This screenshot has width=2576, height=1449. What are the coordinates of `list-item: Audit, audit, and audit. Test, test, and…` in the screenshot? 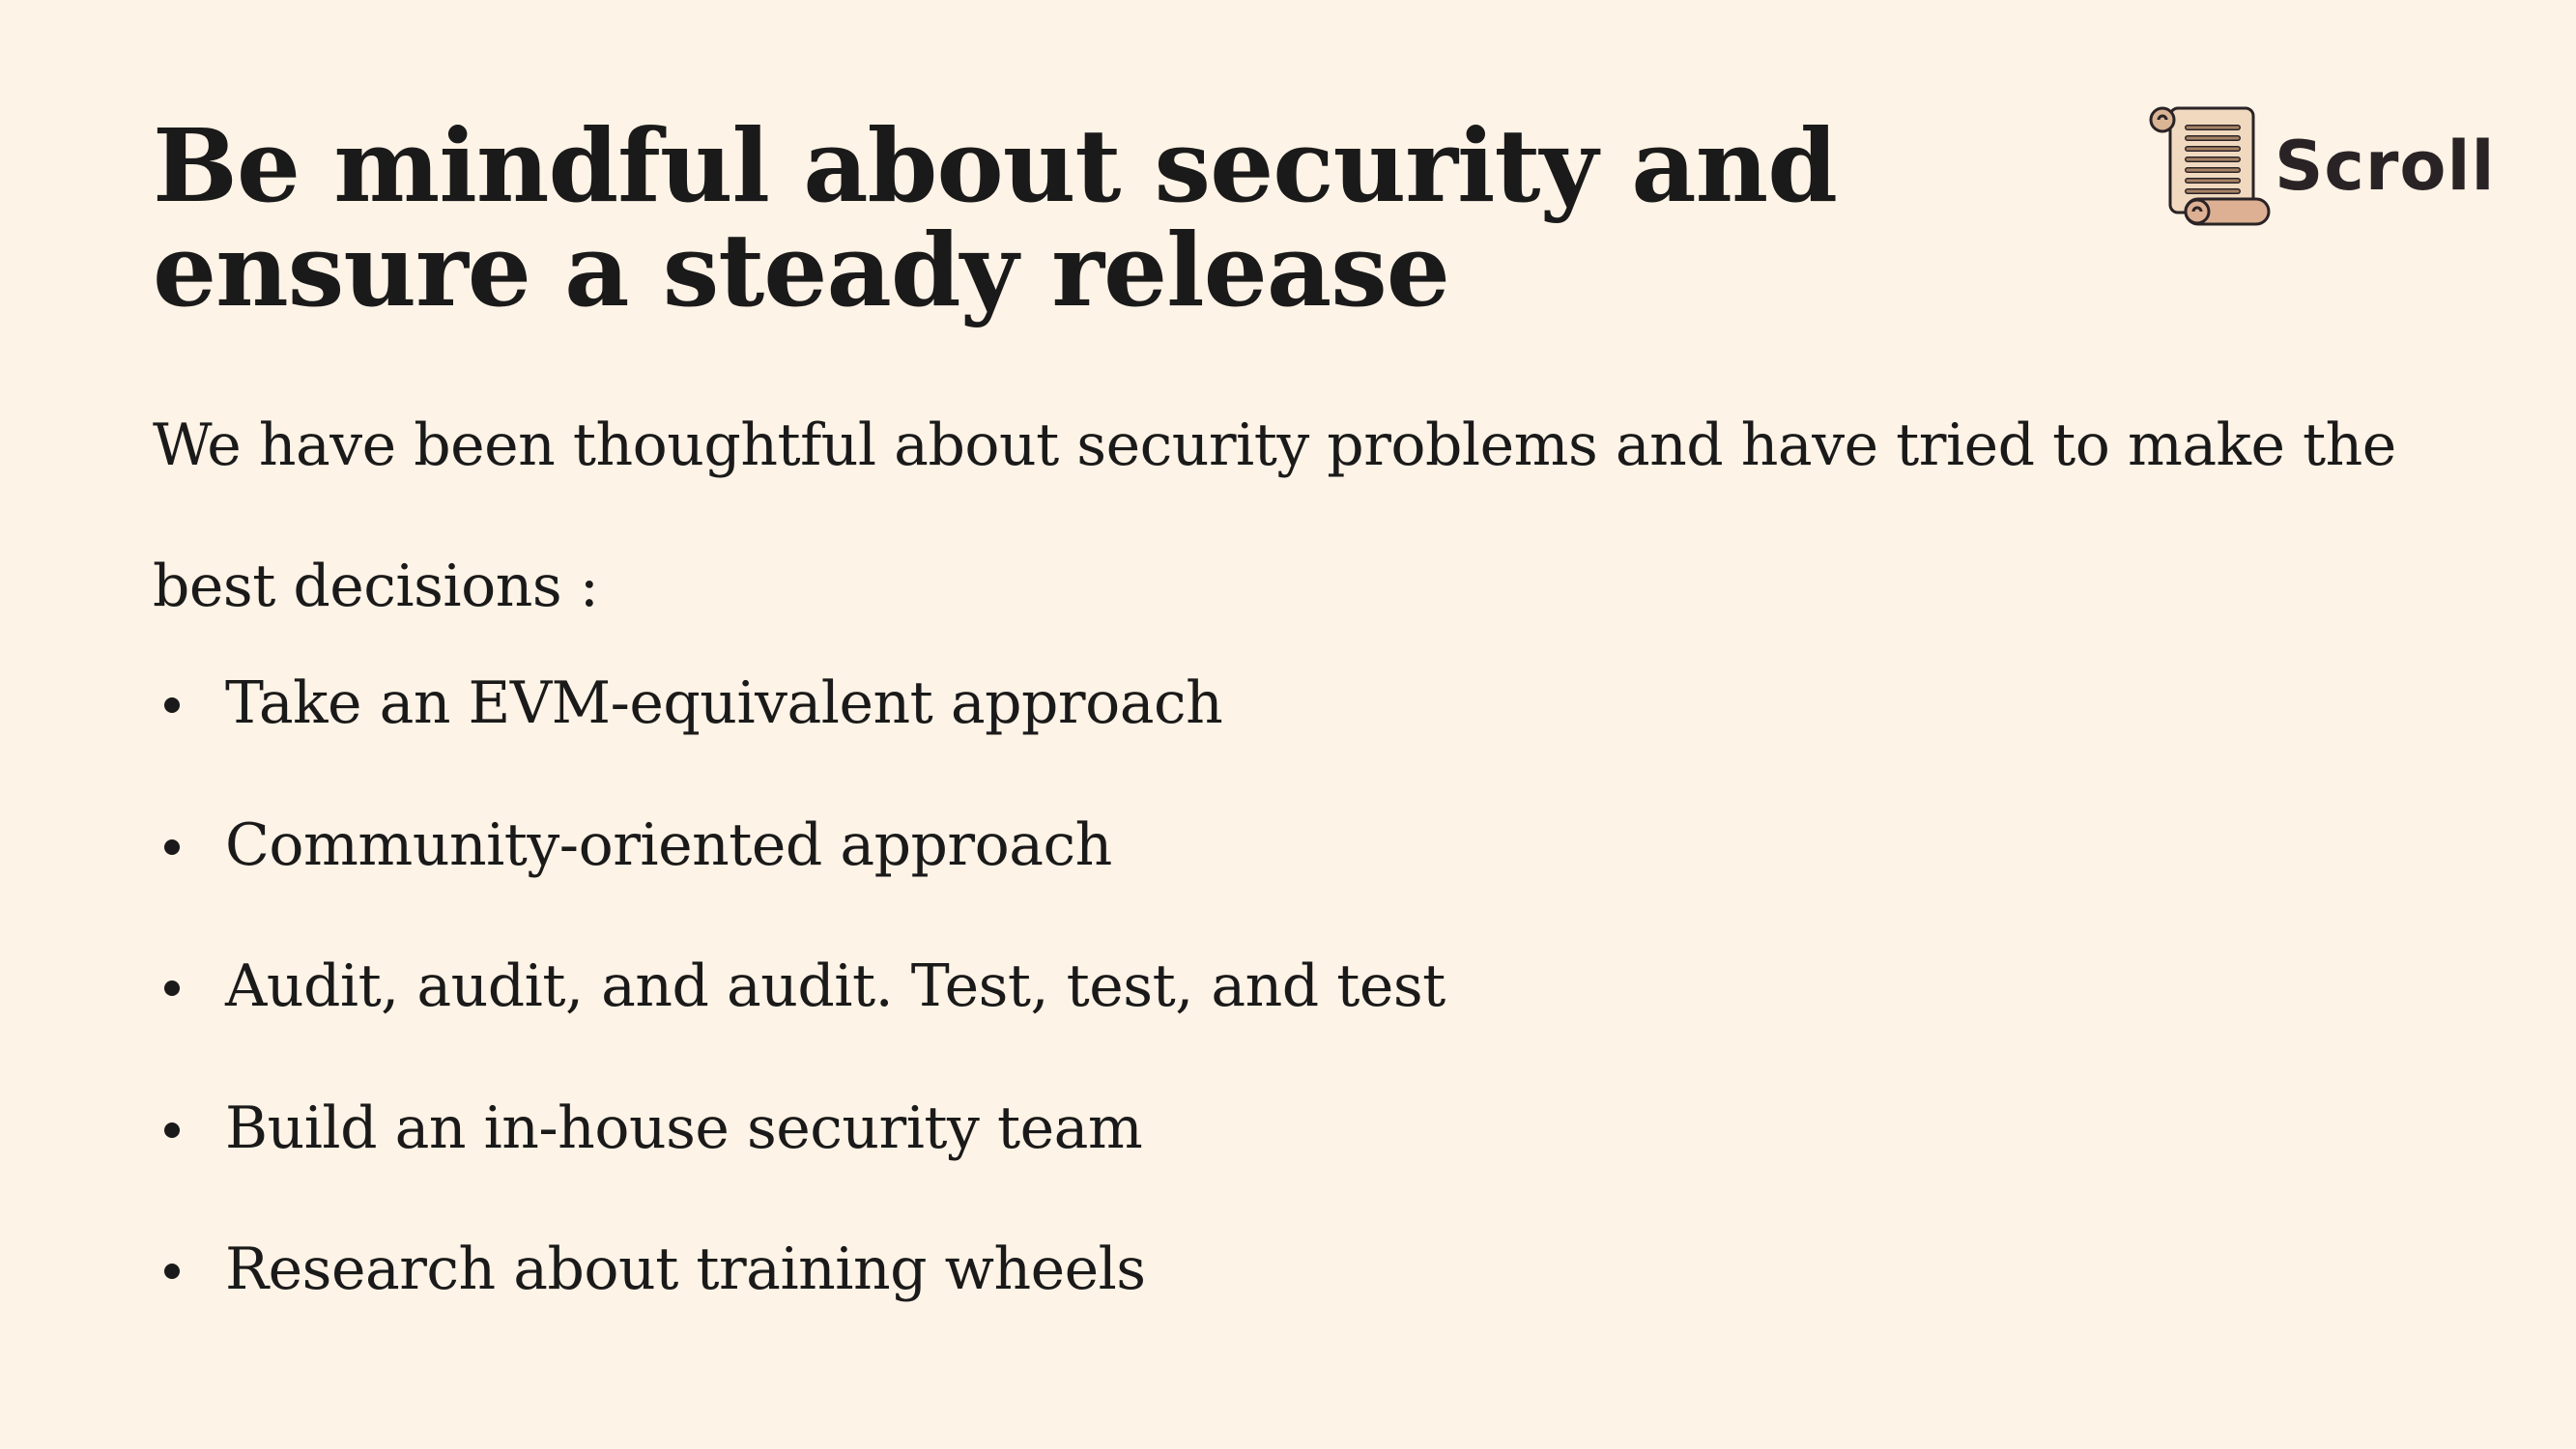 It's located at (799, 1001).